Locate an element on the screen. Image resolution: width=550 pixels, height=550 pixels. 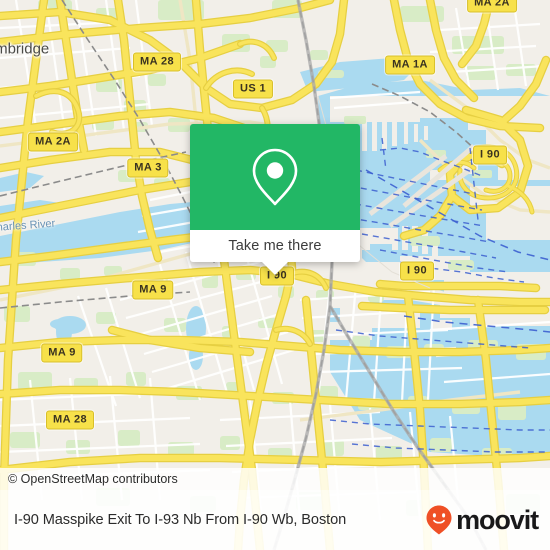
road-shield-ma-28-north: MA 28 is located at coordinates (157, 62).